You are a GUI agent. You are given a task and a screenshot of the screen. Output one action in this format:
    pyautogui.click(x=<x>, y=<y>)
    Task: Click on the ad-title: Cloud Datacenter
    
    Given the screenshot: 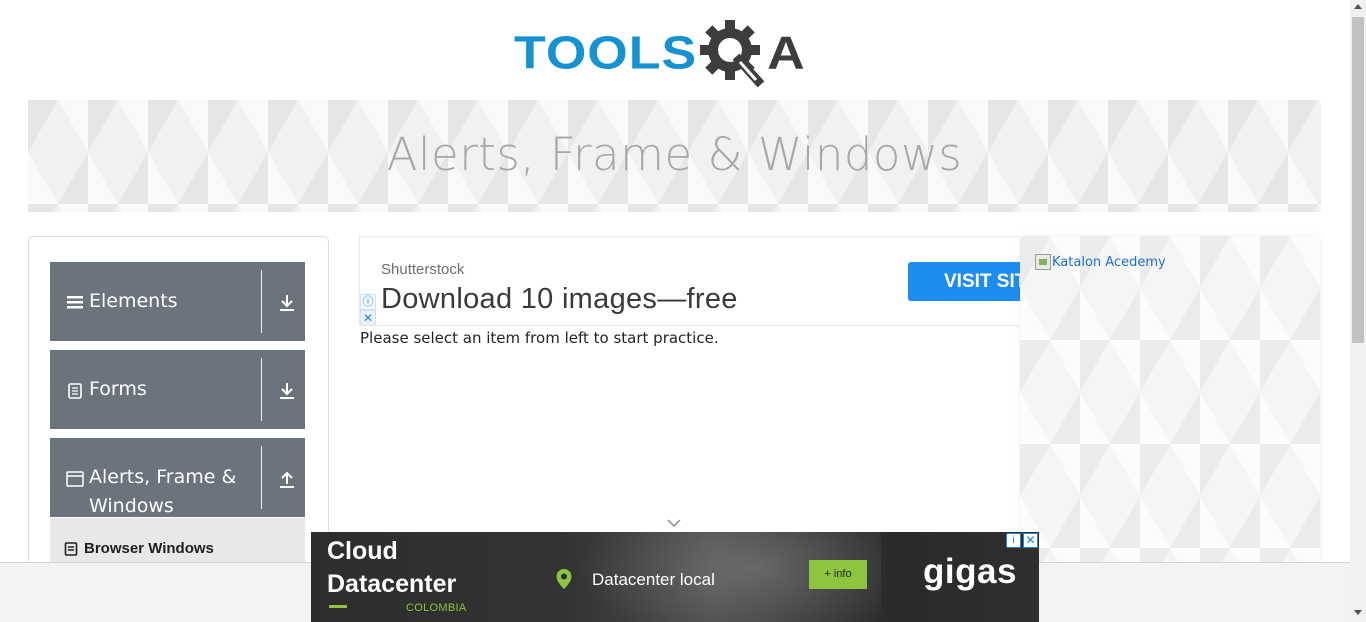 What is the action you would take?
    pyautogui.click(x=391, y=568)
    